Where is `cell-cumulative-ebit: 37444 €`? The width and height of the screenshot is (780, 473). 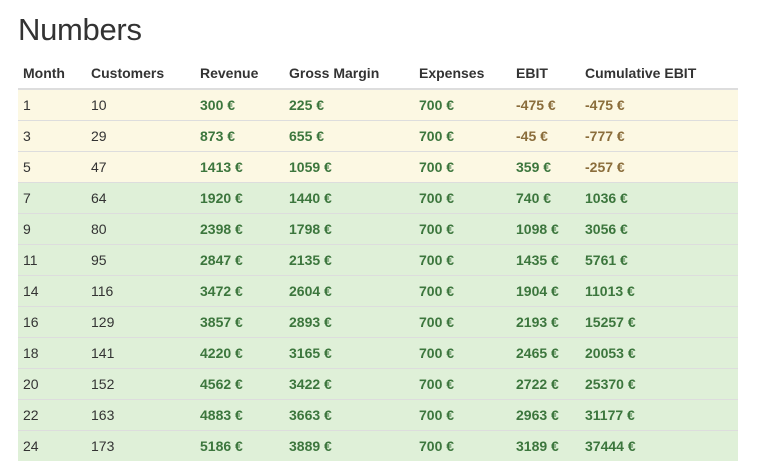 cell-cumulative-ebit: 37444 € is located at coordinates (659, 445).